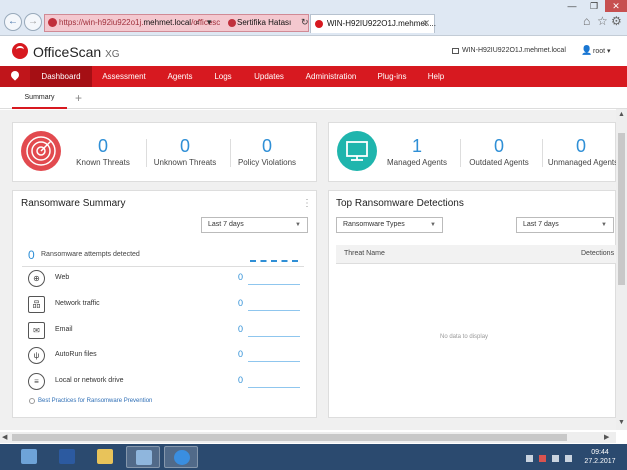 The image size is (627, 470). I want to click on attempts-label: Ransomware attempts detected, so click(90, 254).